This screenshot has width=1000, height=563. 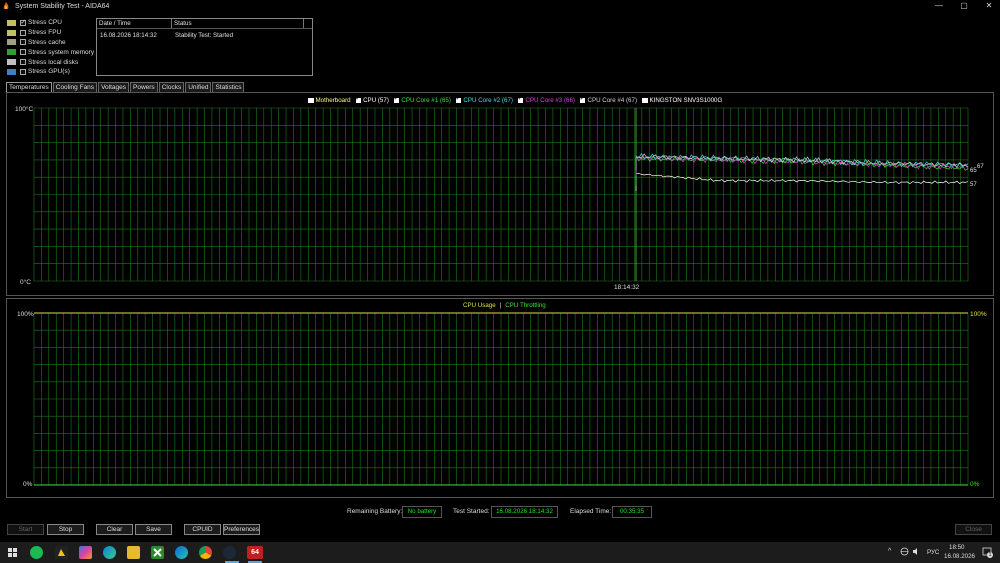 I want to click on temp-time-label: 18:14:32, so click(x=627, y=287).